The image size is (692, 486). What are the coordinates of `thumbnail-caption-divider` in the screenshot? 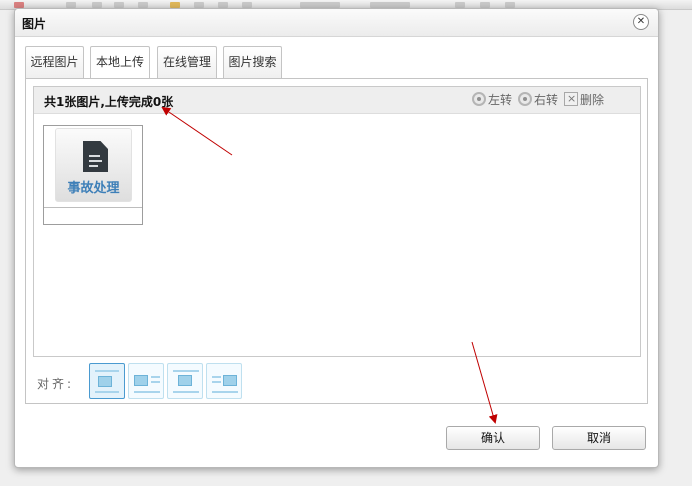 It's located at (93, 207).